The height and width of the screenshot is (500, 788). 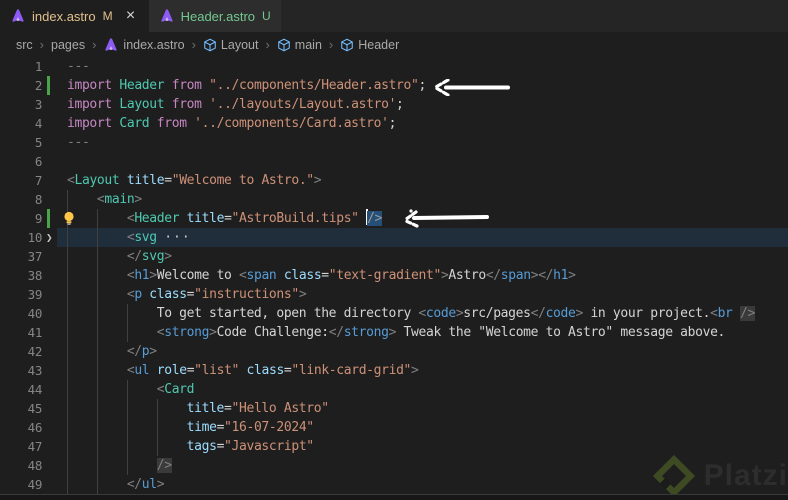 I want to click on code-content: <ul role="list" class="link-card-grid">, so click(x=422, y=370).